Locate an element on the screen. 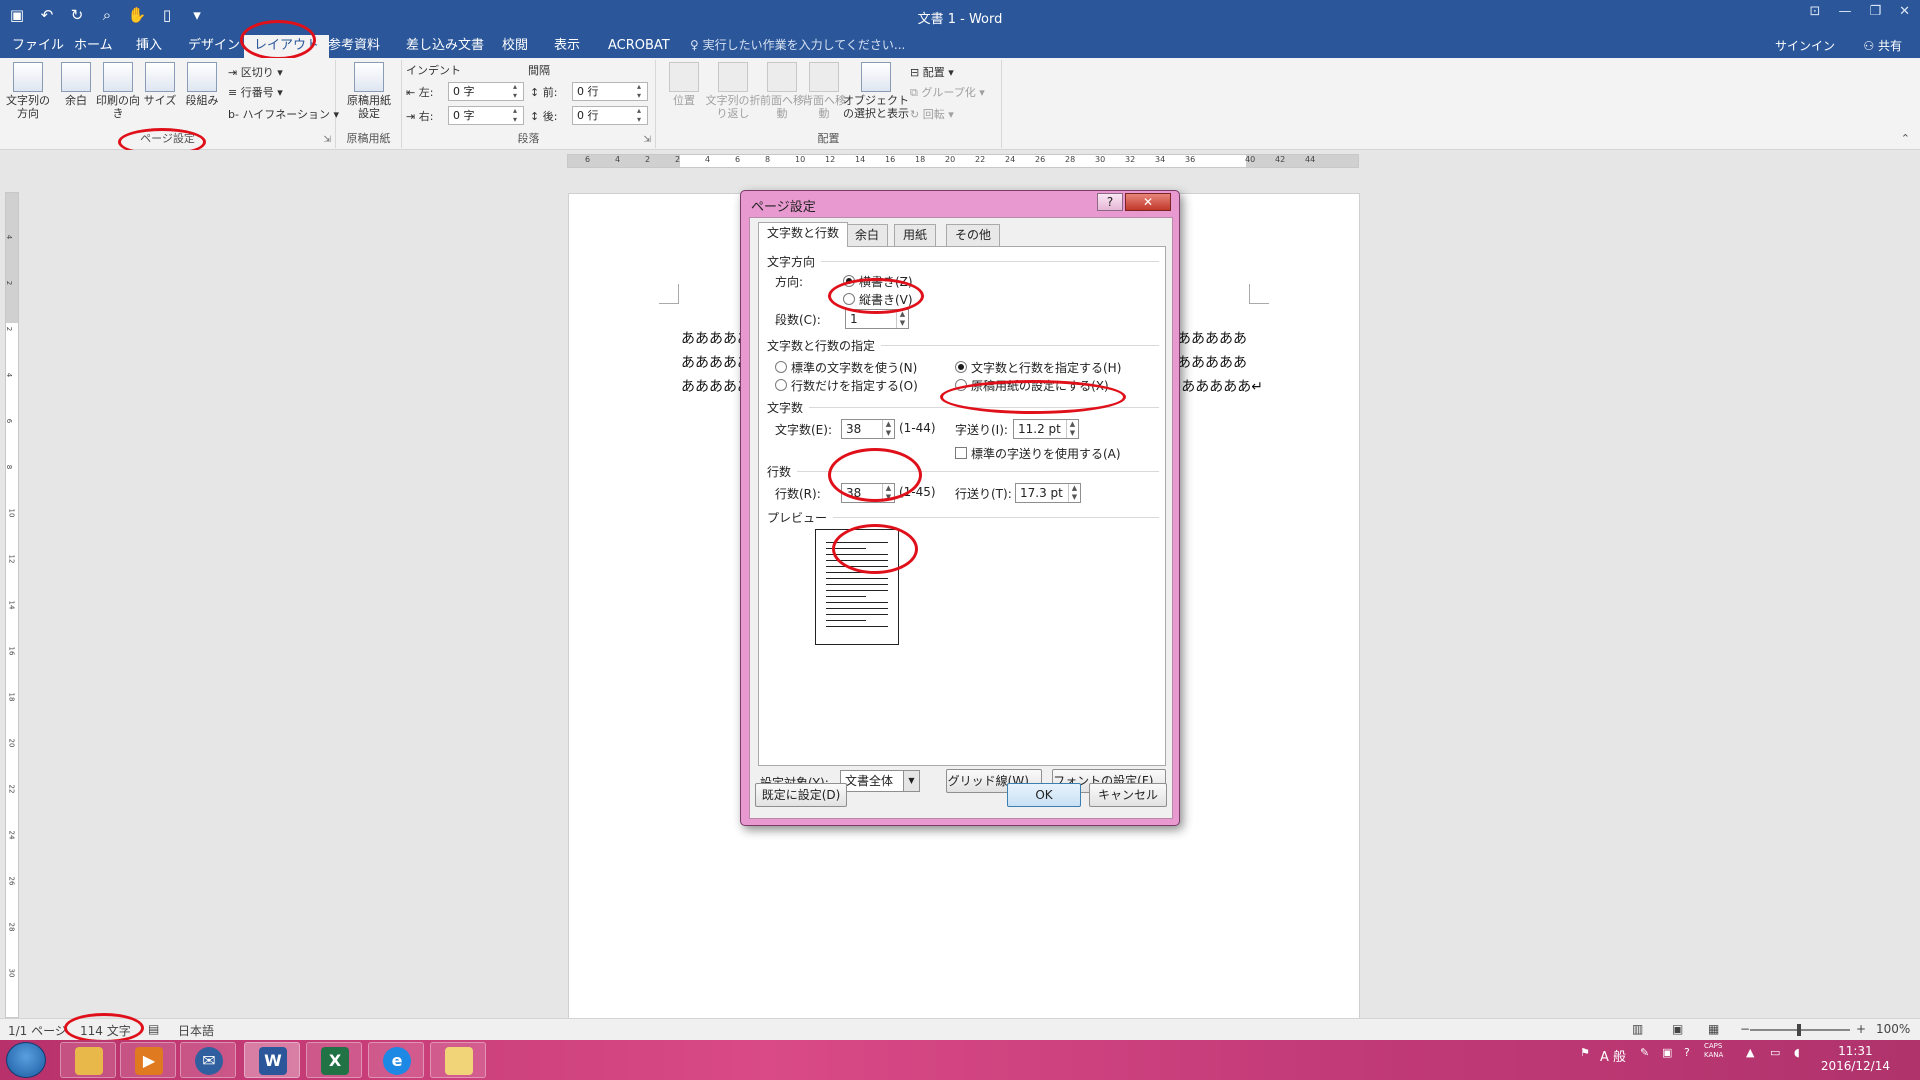 The image size is (1920, 1080). line-pitch-input: 17.3 pt ▲ ▼ is located at coordinates (1048, 493).